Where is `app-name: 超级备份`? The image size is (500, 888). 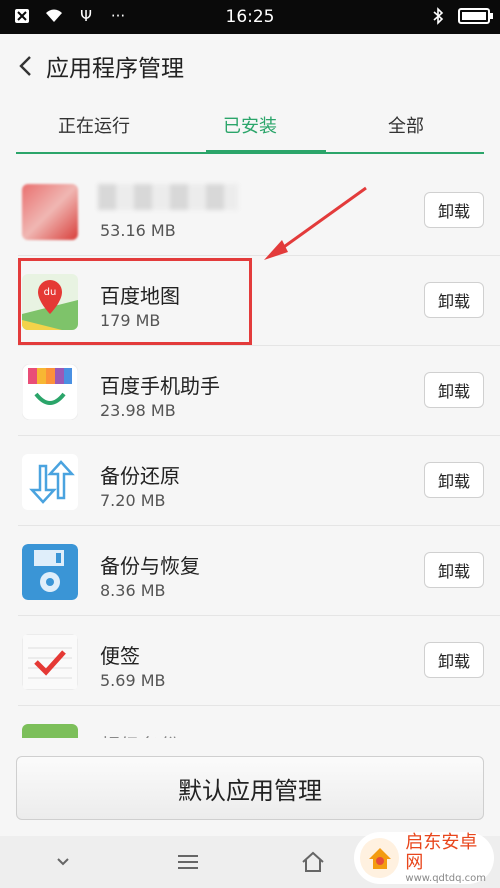 app-name: 超级备份 is located at coordinates (140, 734).